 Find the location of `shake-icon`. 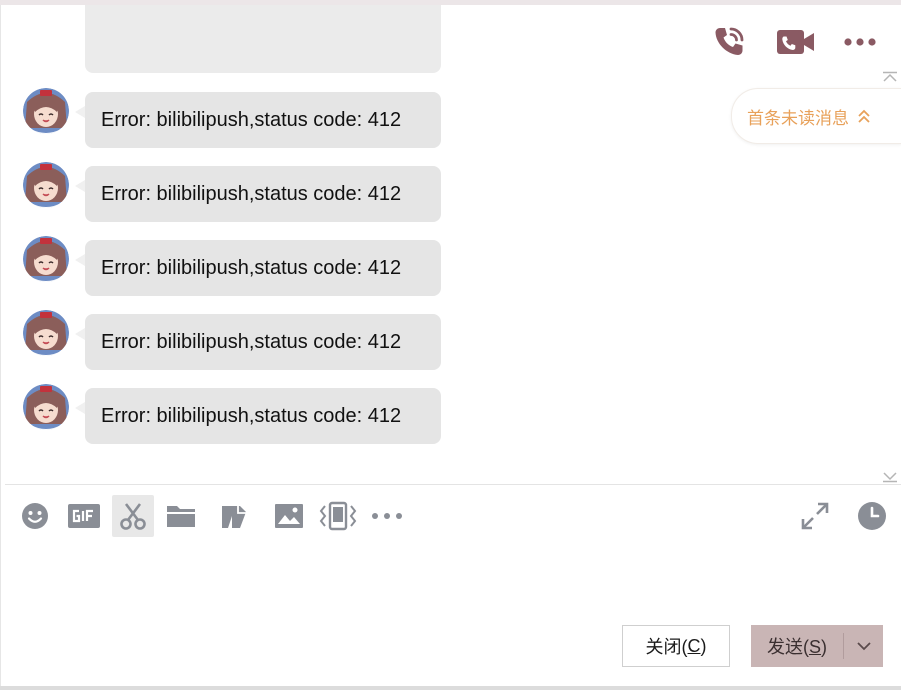

shake-icon is located at coordinates (338, 516).